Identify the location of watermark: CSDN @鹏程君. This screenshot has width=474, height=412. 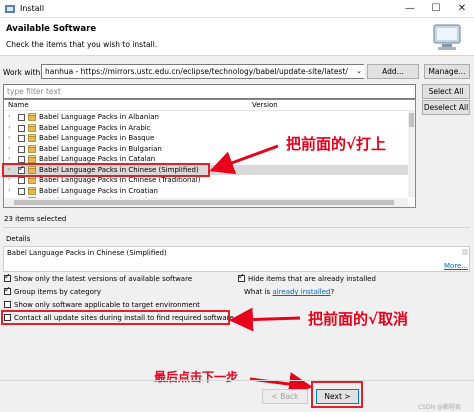
(440, 407).